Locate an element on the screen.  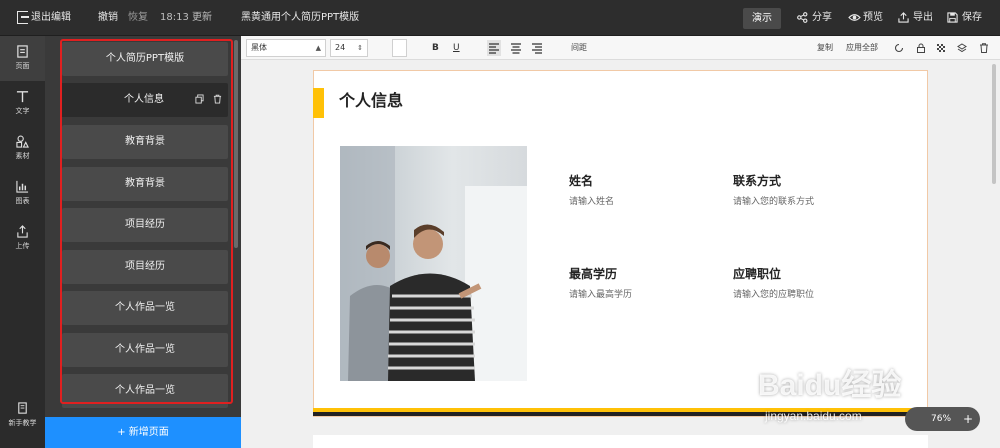
rail-label: 图表 is located at coordinates (22, 201).